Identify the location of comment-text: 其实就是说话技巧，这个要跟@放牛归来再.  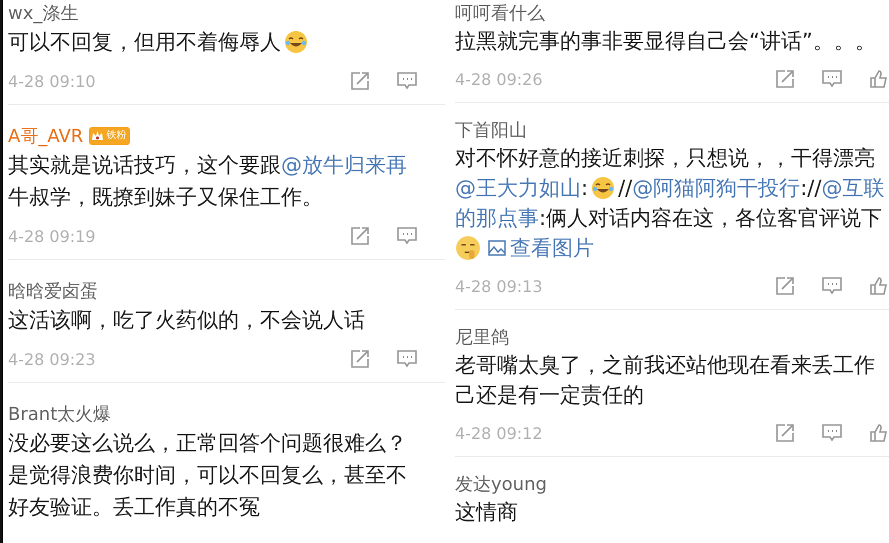
(226, 165).